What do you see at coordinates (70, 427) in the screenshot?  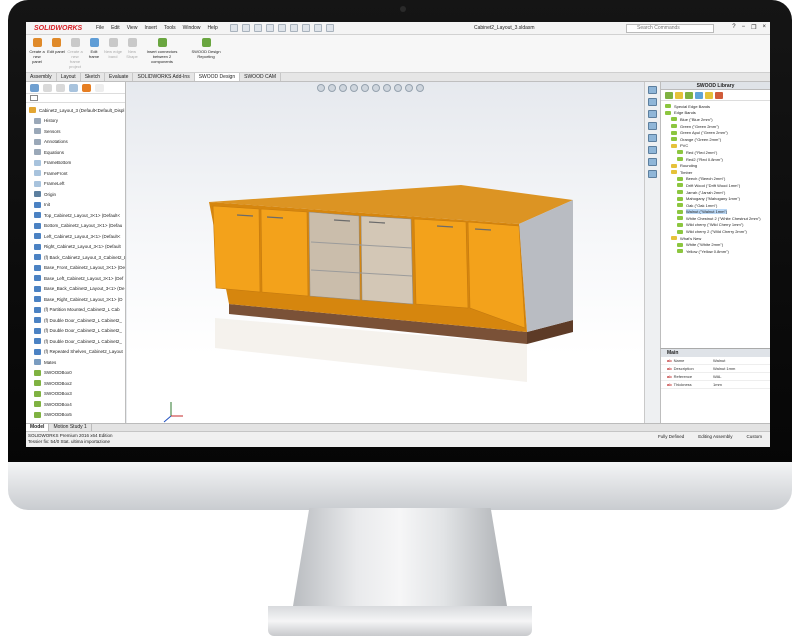 I see `bottom-tab-motion-study-1: Motion Study 1` at bounding box center [70, 427].